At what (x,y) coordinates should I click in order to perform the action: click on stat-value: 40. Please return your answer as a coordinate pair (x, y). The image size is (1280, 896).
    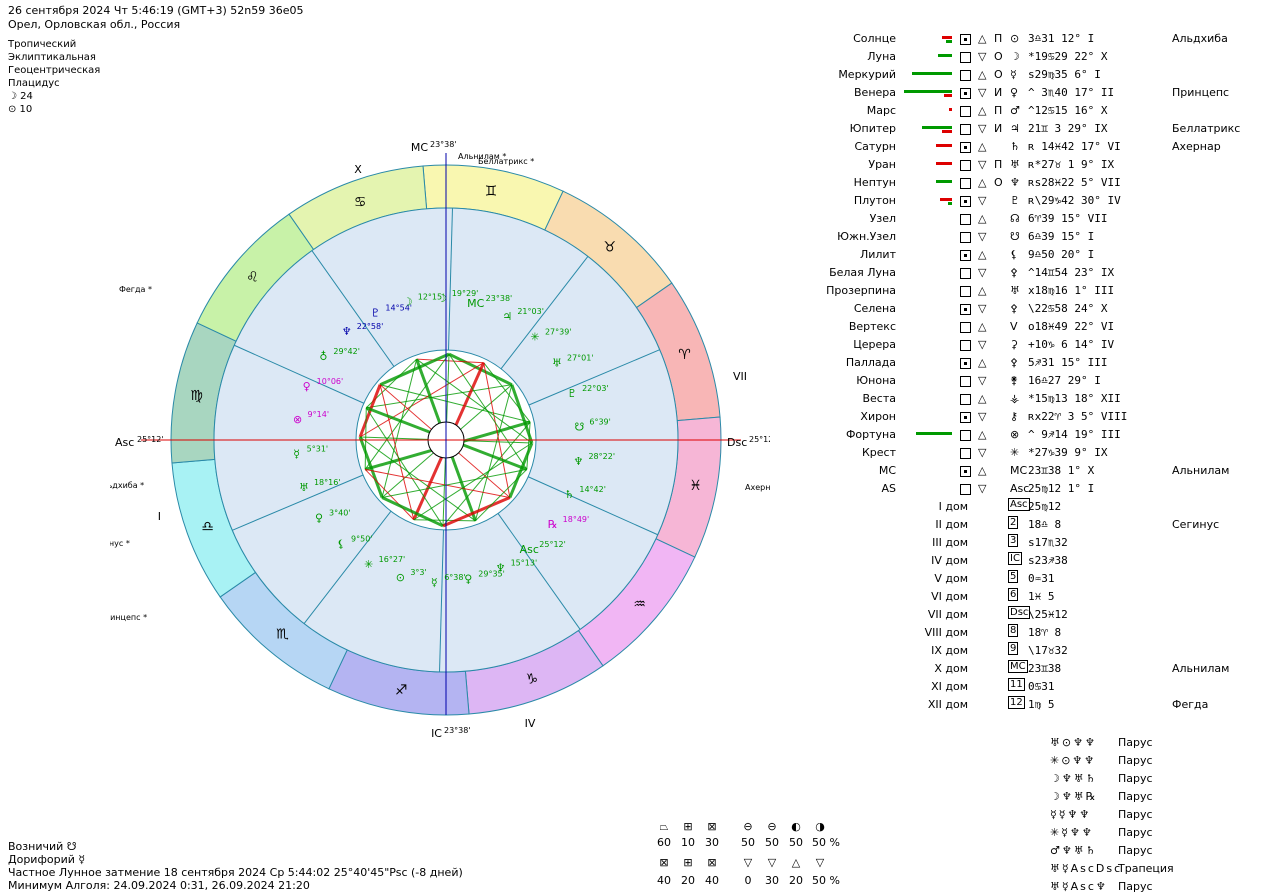
    Looking at the image, I should click on (712, 880).